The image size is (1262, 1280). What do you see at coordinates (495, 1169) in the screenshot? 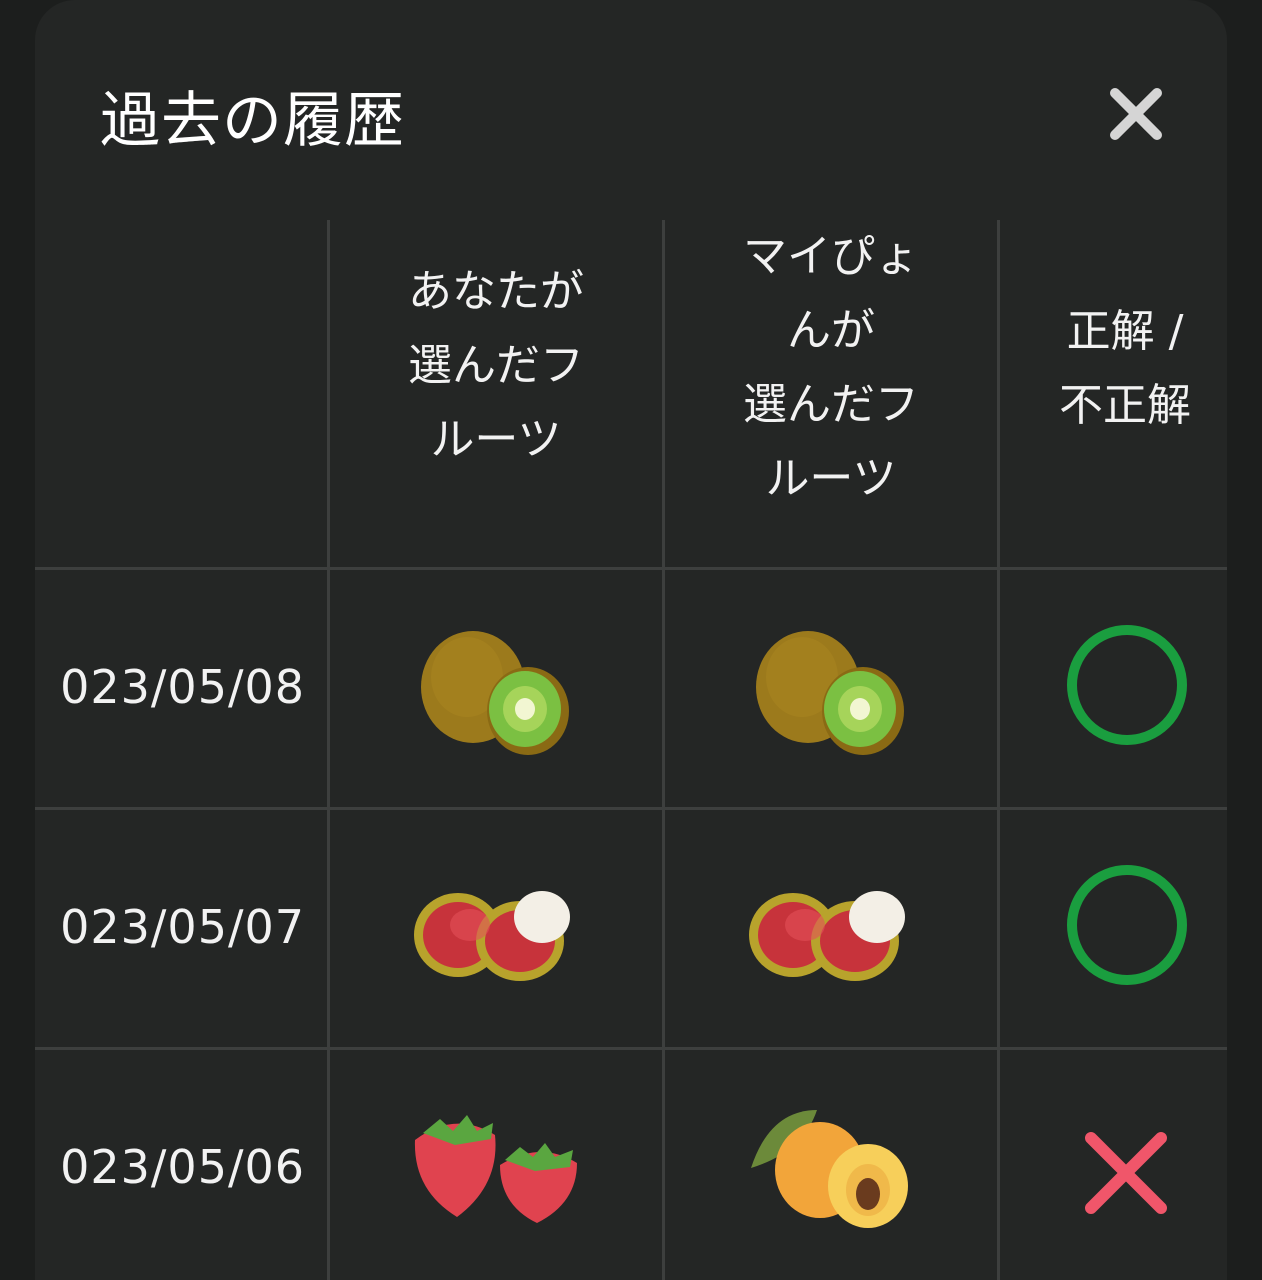
I see `strawberry-icon` at bounding box center [495, 1169].